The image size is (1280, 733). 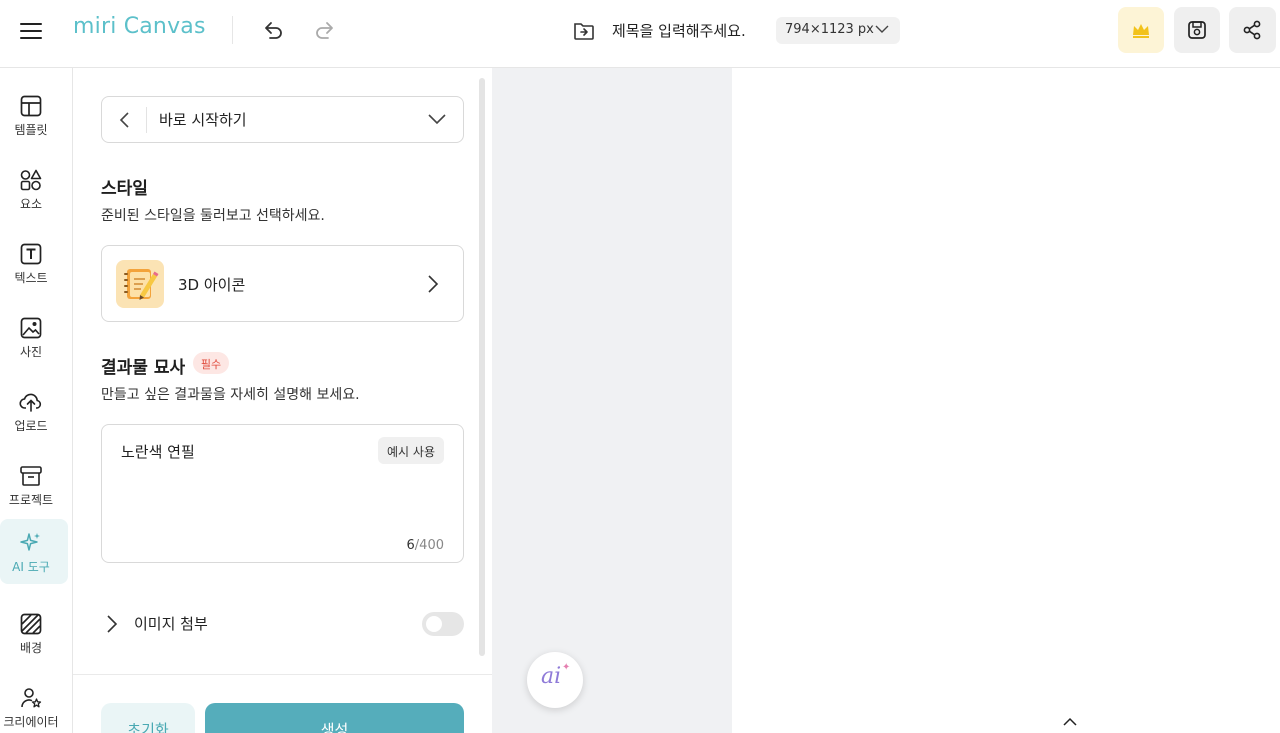 I want to click on result-section-title: 결과물 묘사, so click(x=143, y=368).